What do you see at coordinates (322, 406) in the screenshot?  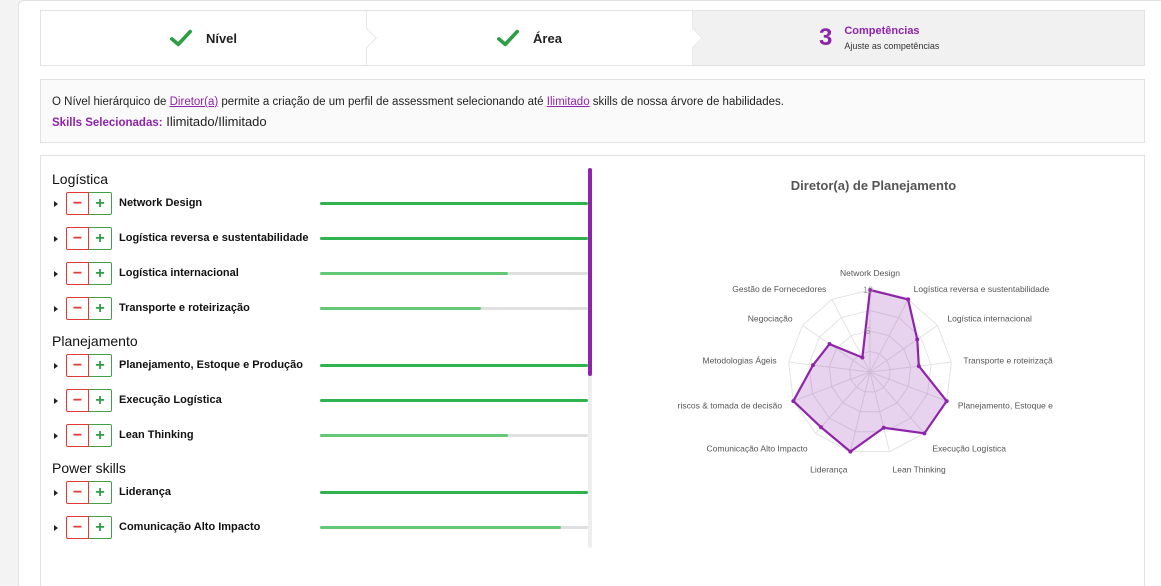 I see `skill-row: − + Execução Logística` at bounding box center [322, 406].